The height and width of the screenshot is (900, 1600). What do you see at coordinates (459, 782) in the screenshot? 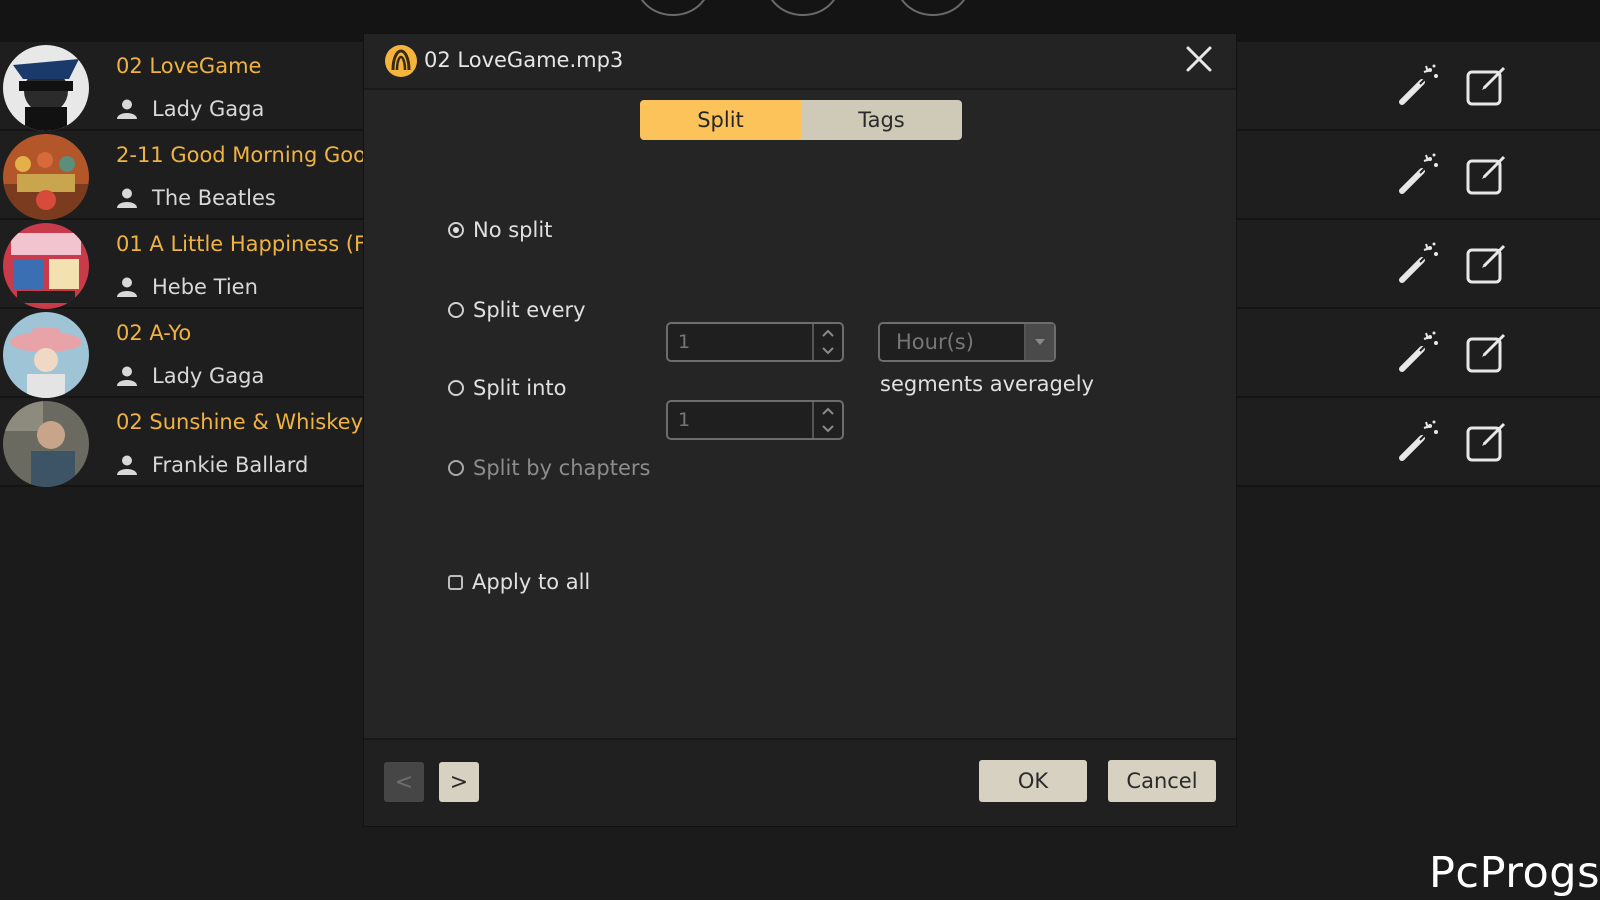
I see `next-button: >` at bounding box center [459, 782].